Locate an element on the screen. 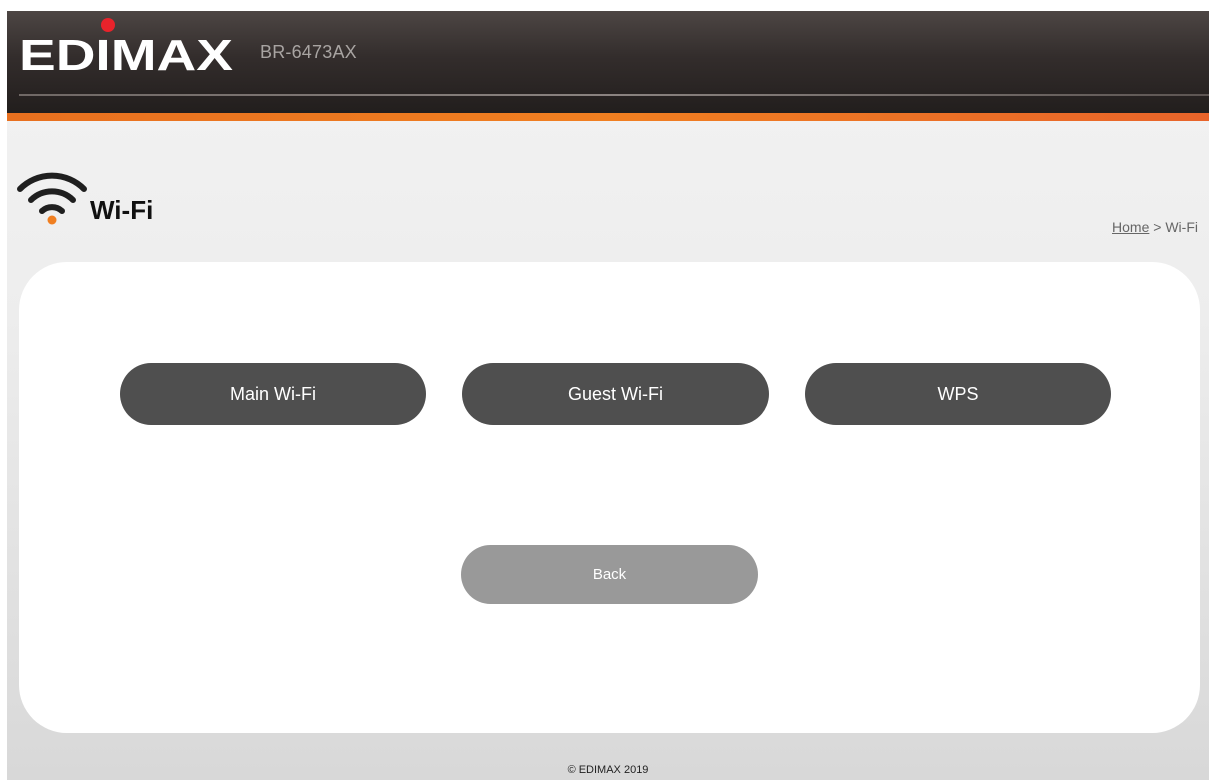  edimax-logo: EDIMAX is located at coordinates (126, 49).